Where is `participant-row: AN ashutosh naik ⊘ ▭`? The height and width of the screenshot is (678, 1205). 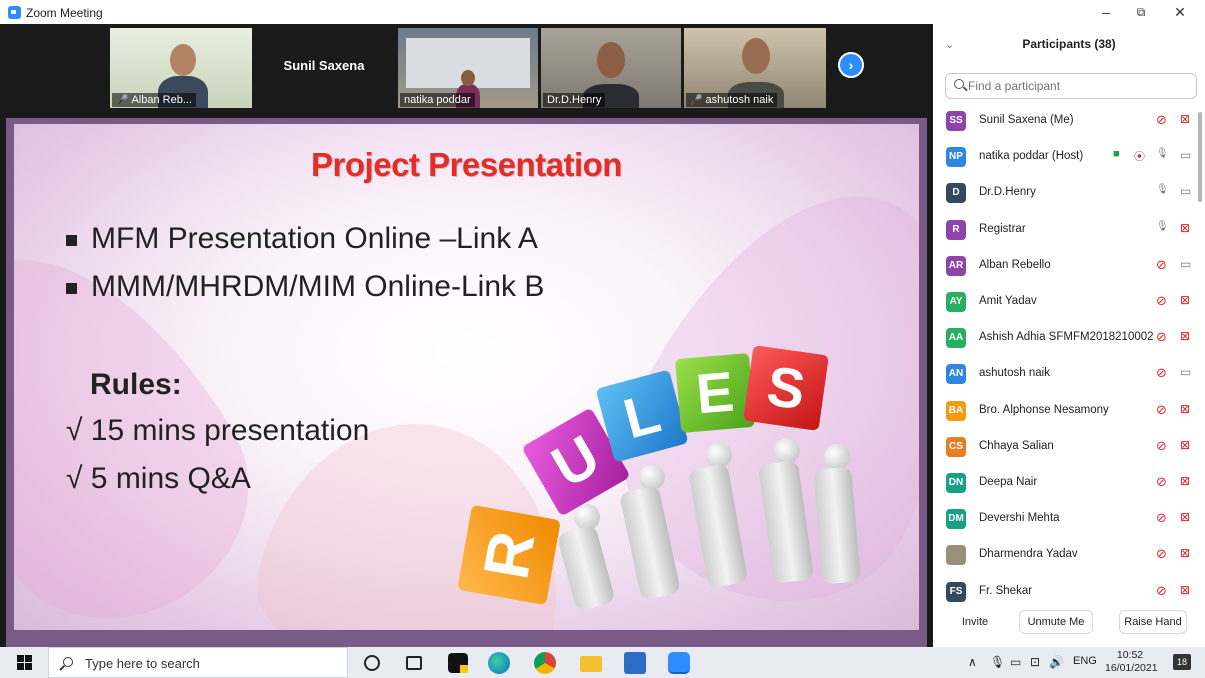 participant-row: AN ashutosh naik ⊘ ▭ is located at coordinates (1069, 378).